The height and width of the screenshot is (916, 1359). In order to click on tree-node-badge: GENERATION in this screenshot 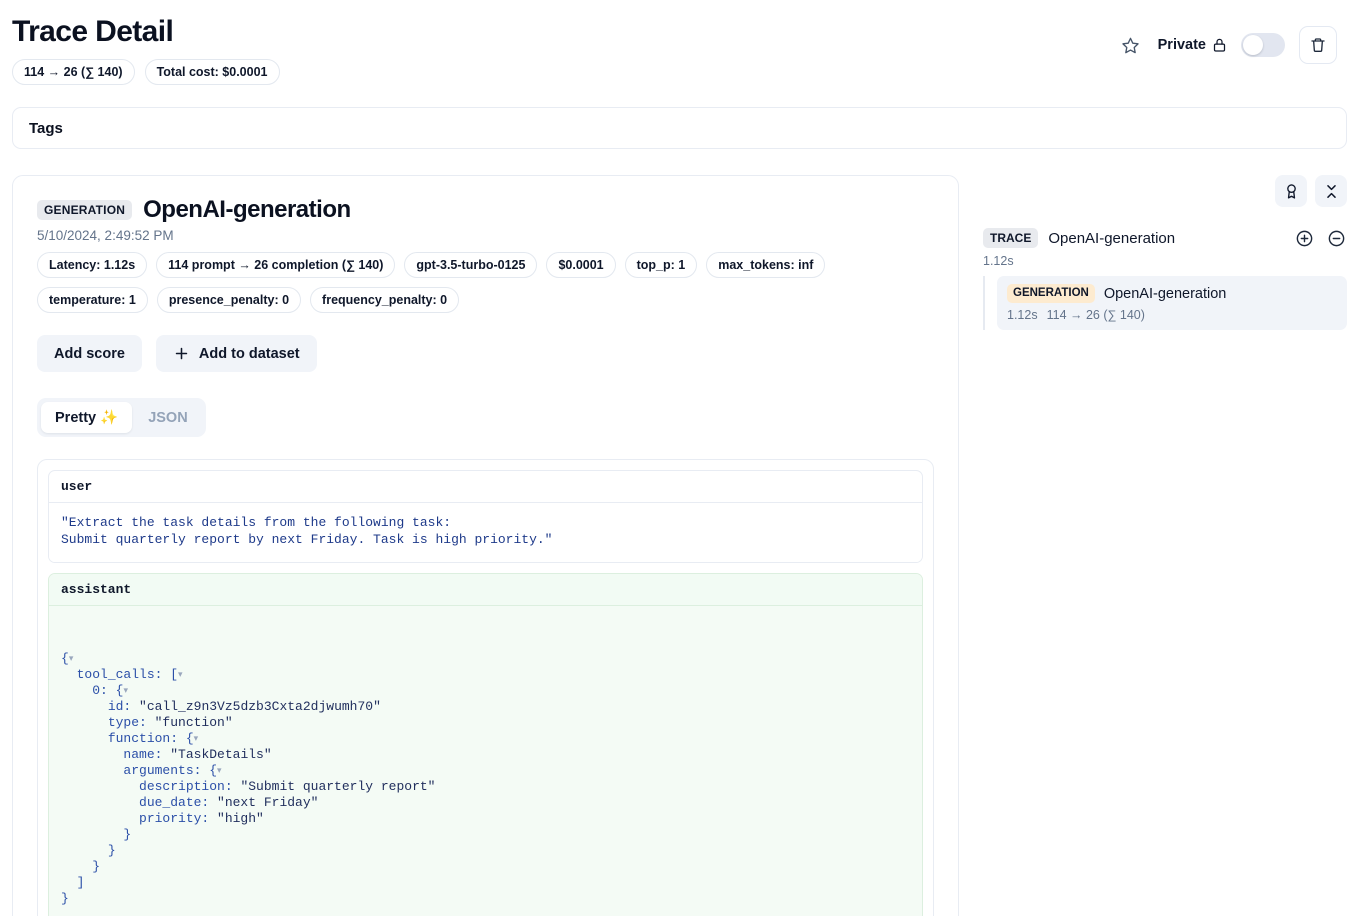, I will do `click(1051, 293)`.